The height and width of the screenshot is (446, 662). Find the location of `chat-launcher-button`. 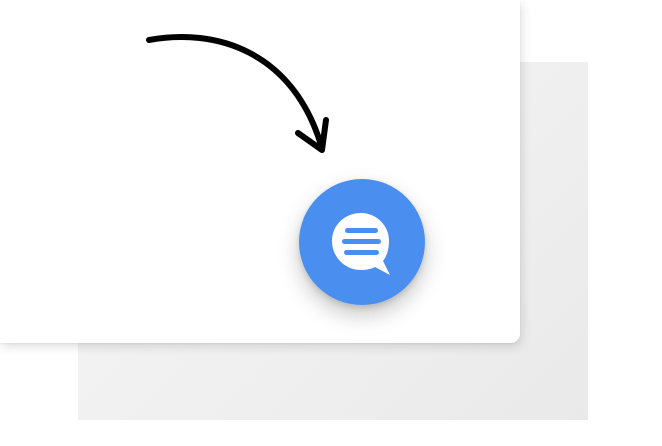

chat-launcher-button is located at coordinates (362, 242).